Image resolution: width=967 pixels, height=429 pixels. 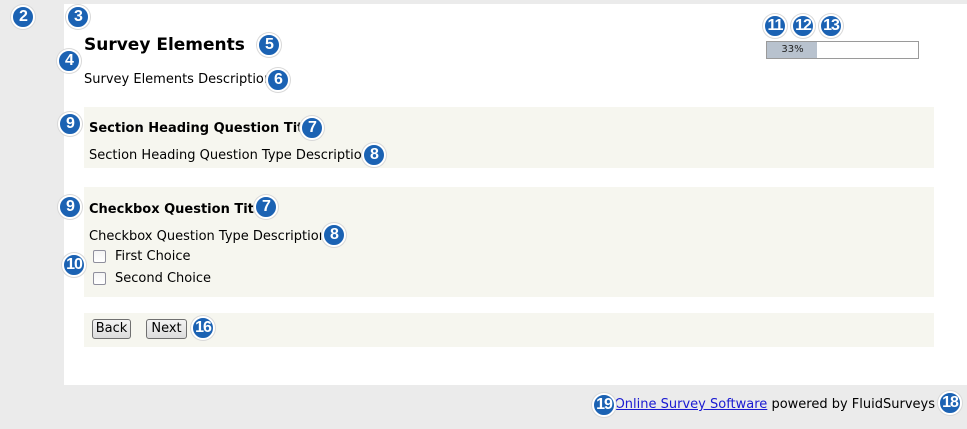 I want to click on badge-18: 18, so click(x=950, y=403).